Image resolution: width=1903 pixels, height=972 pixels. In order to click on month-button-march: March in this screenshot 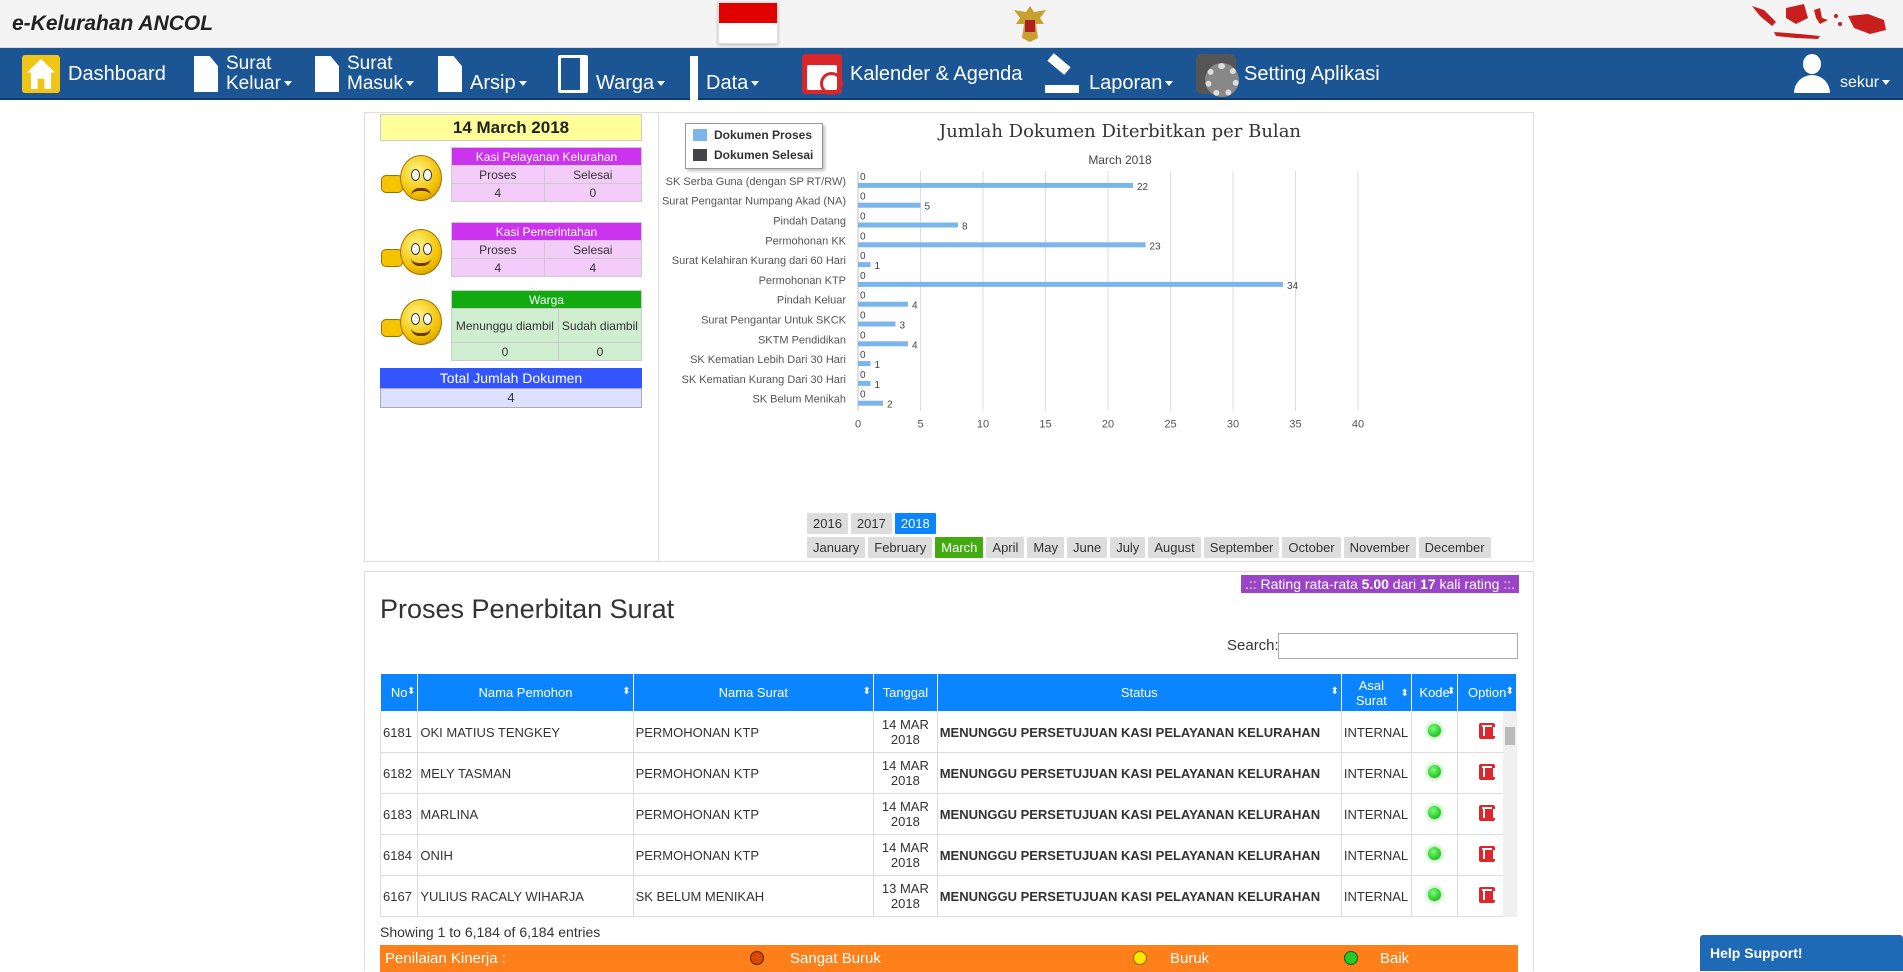, I will do `click(959, 547)`.